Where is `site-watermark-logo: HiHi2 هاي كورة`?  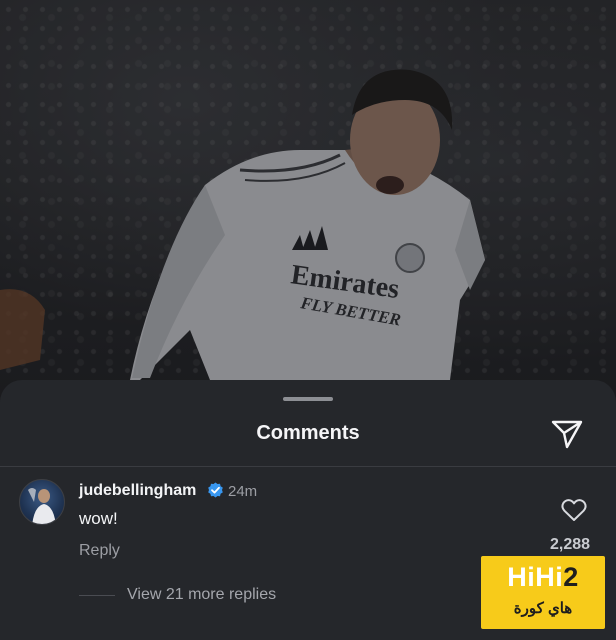 site-watermark-logo: HiHi2 هاي كورة is located at coordinates (543, 592).